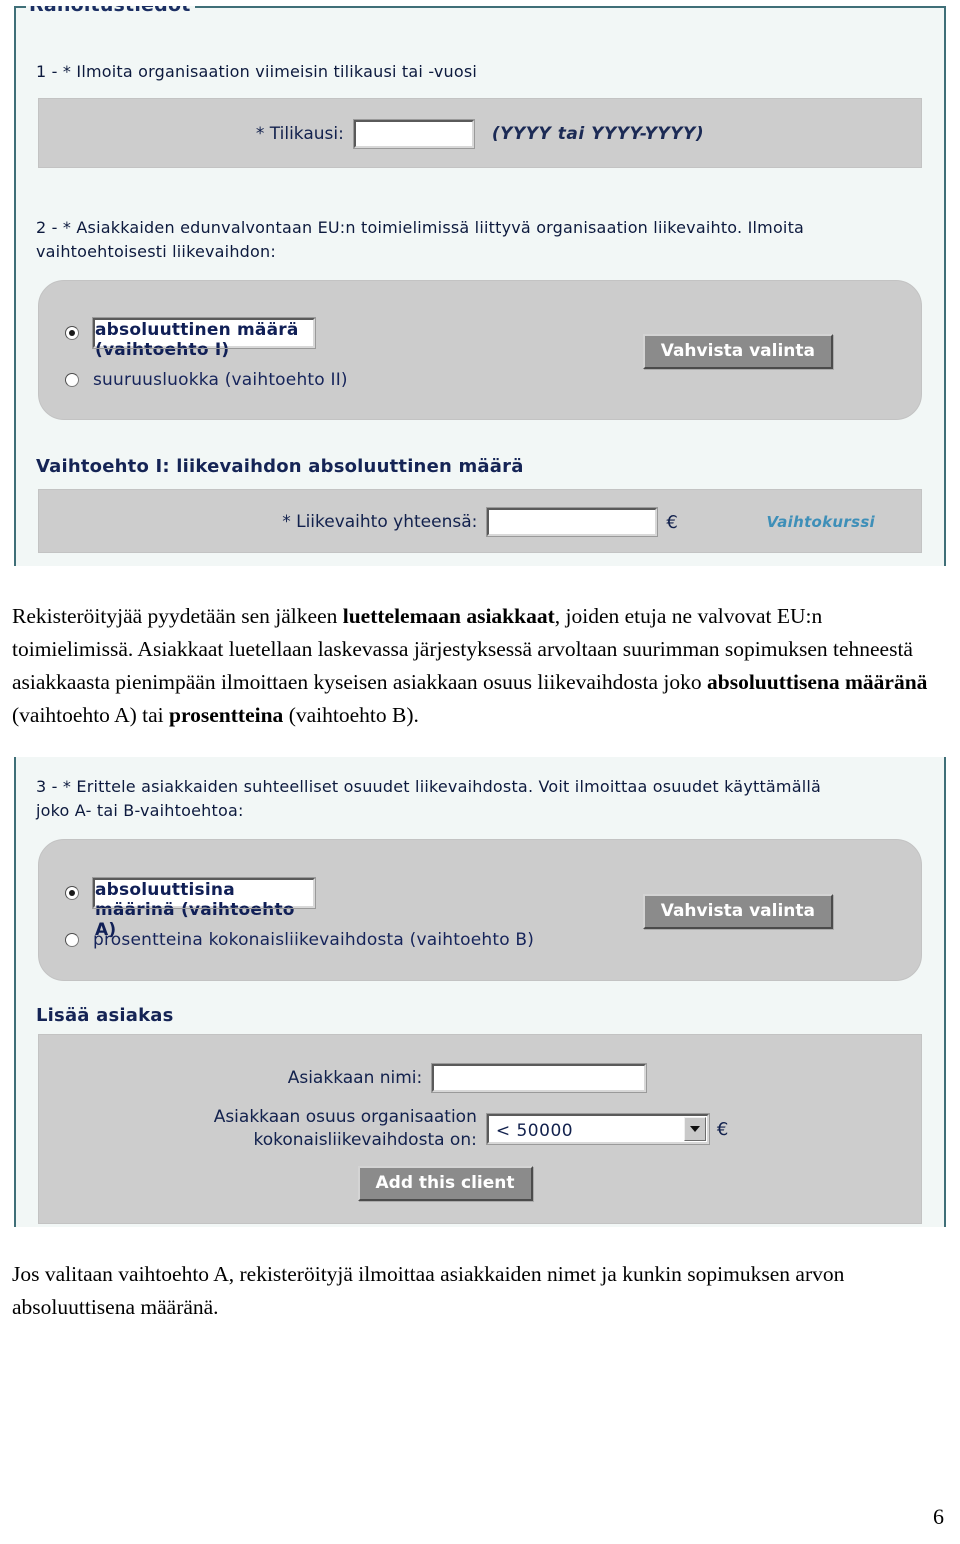 The image size is (960, 1544). What do you see at coordinates (351, 715) in the screenshot?
I see `paragraph-middle-part4: (vaihtoehto B).` at bounding box center [351, 715].